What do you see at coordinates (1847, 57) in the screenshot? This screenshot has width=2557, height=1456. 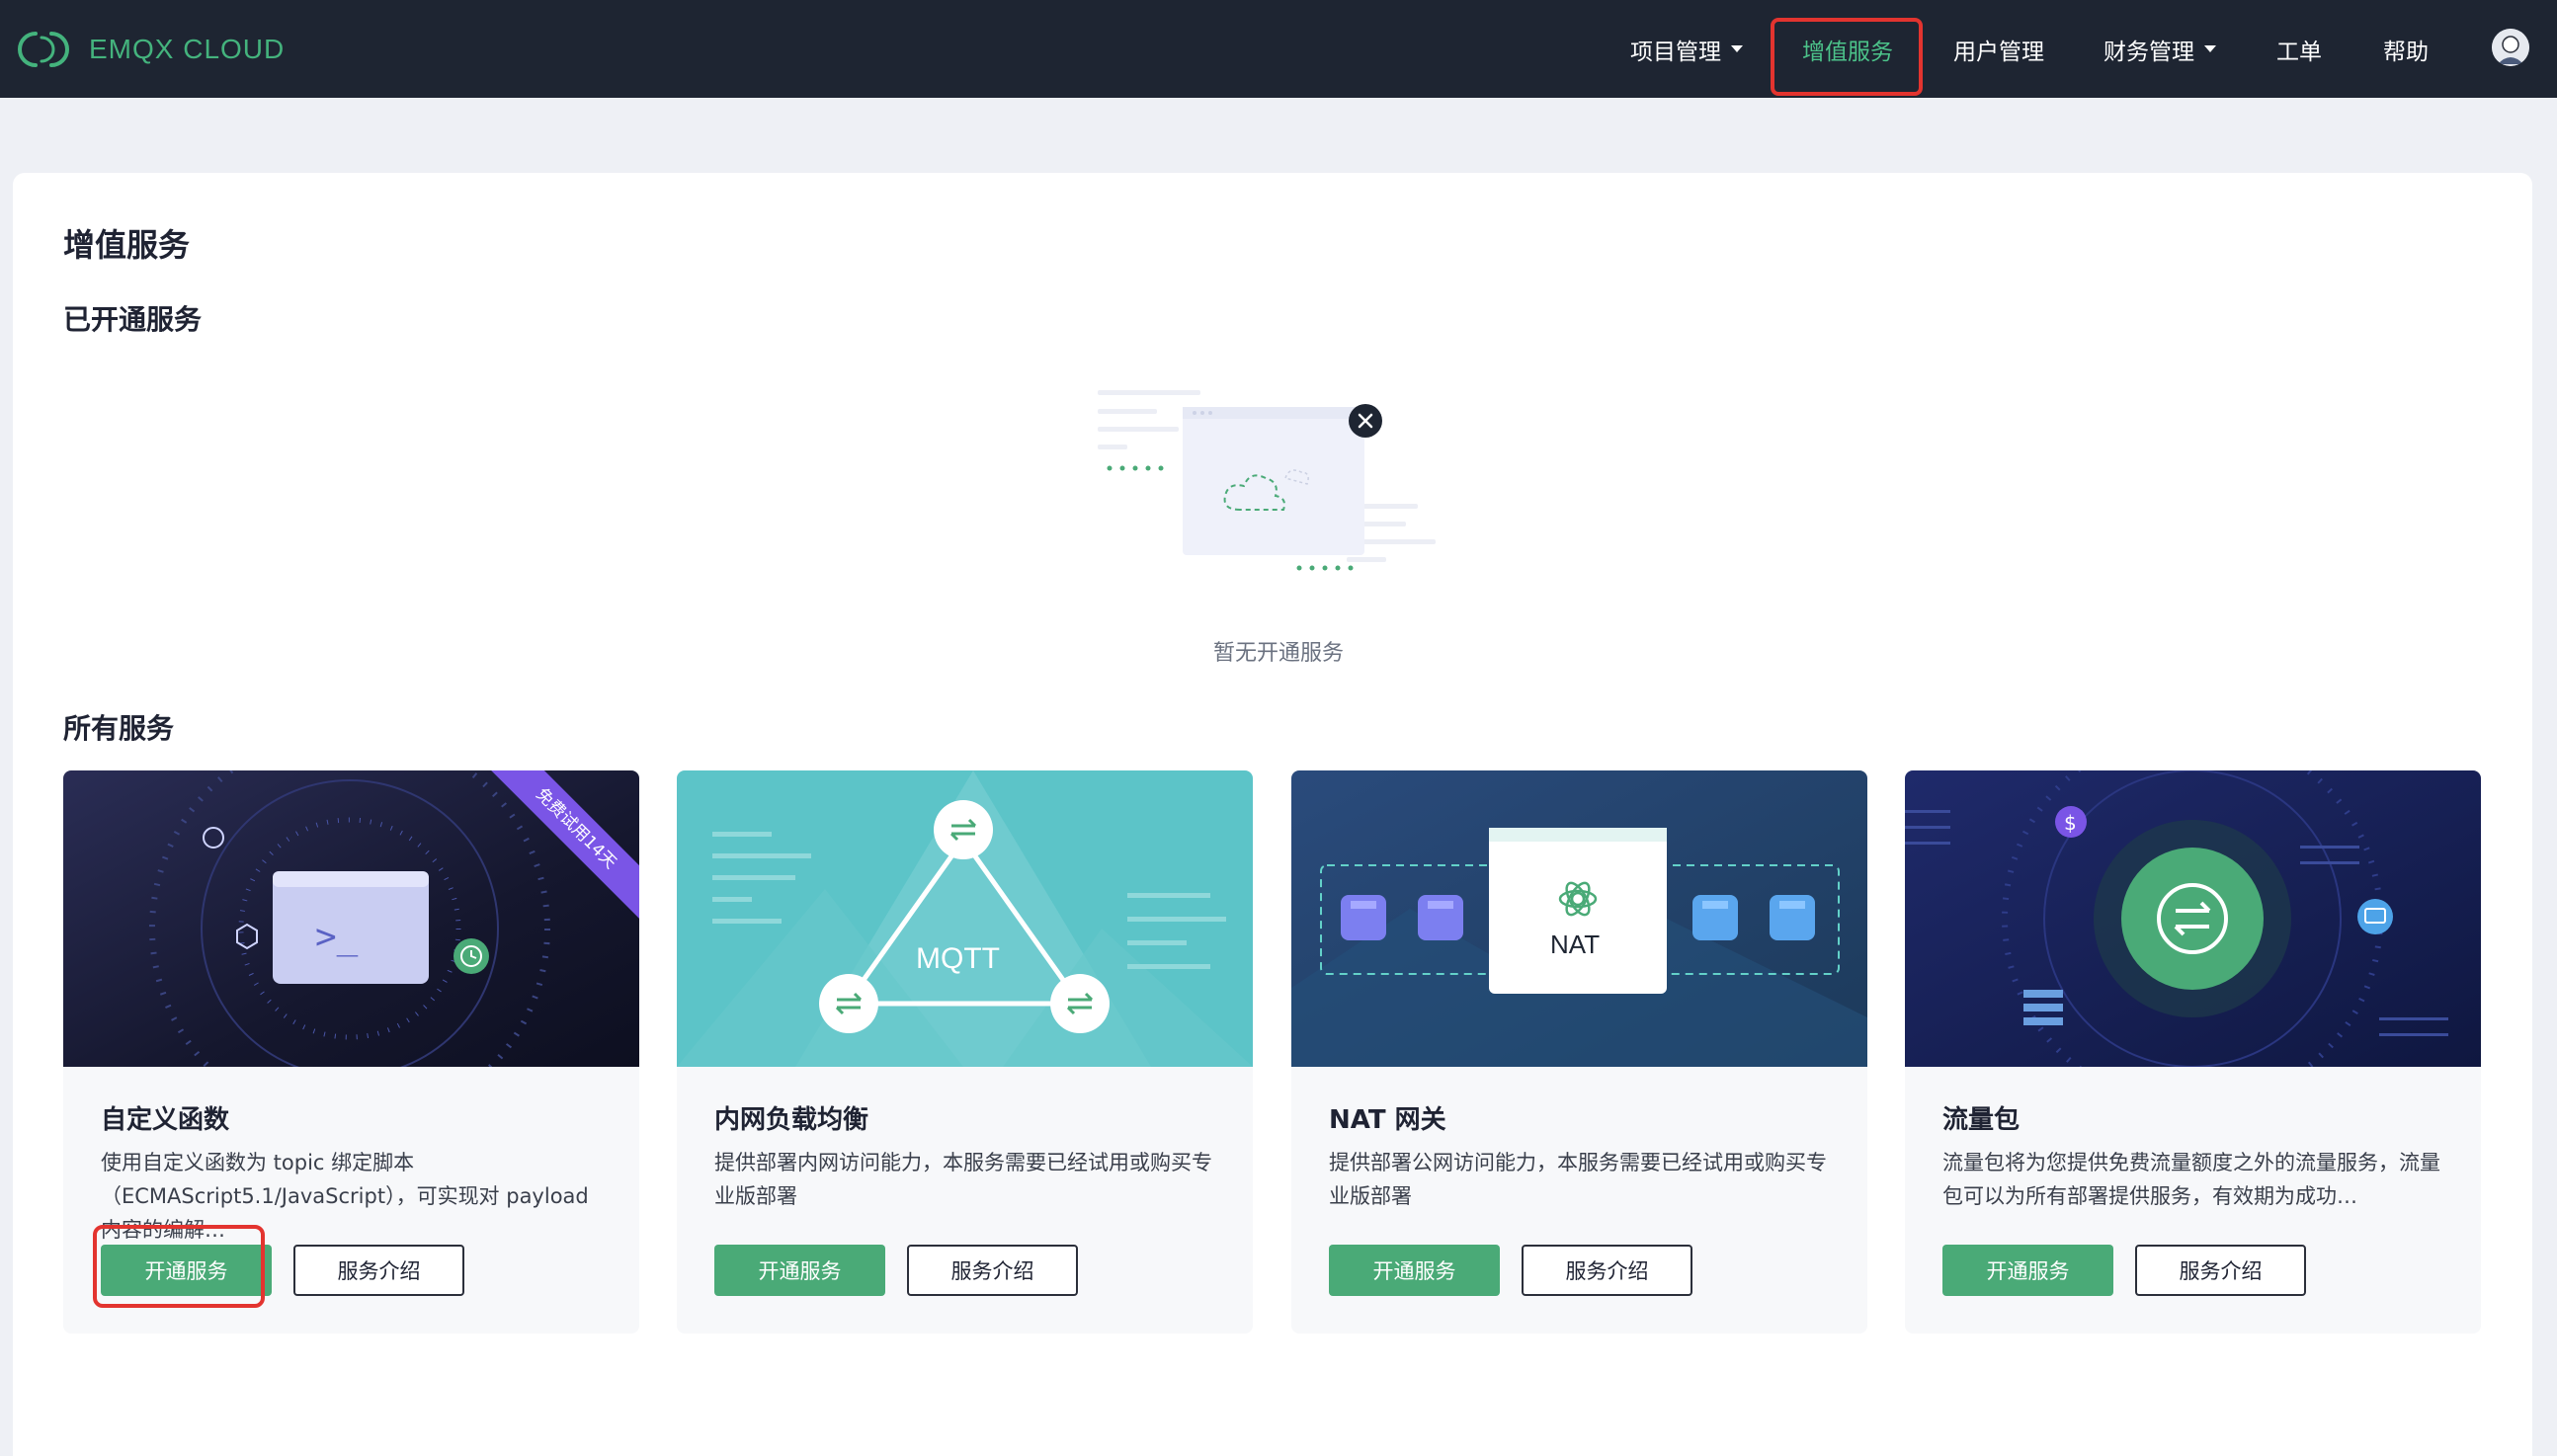 I see `nav-highlight-box` at bounding box center [1847, 57].